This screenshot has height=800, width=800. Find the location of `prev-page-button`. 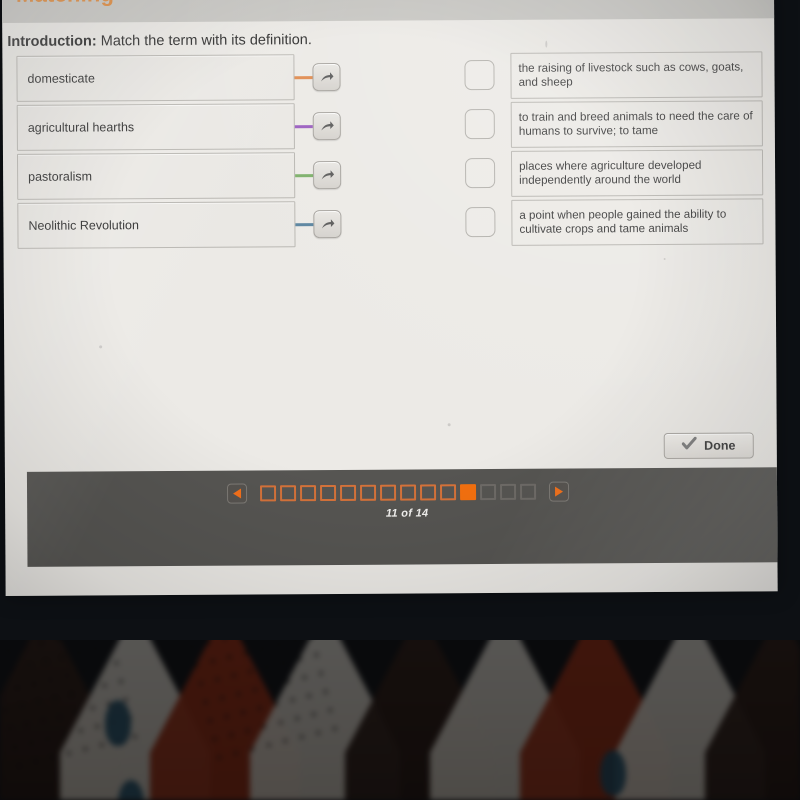

prev-page-button is located at coordinates (237, 493).